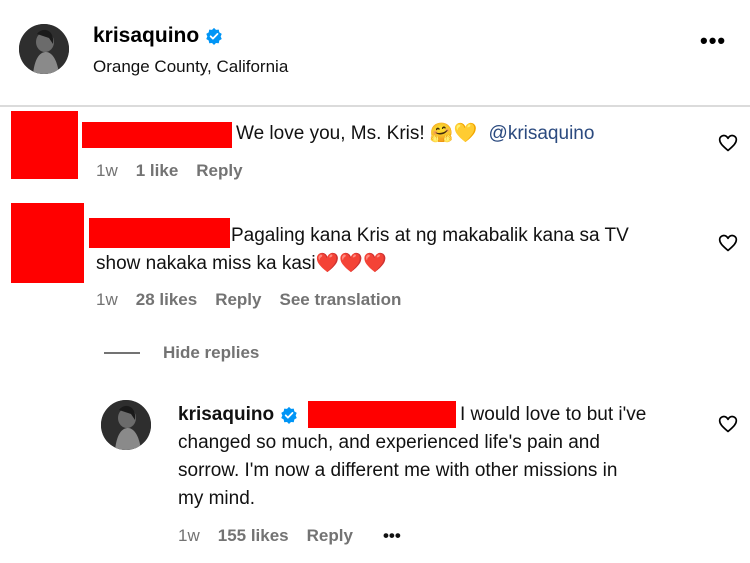  What do you see at coordinates (206, 263) in the screenshot?
I see `comment-body-line2: show nakaka miss ka kasi` at bounding box center [206, 263].